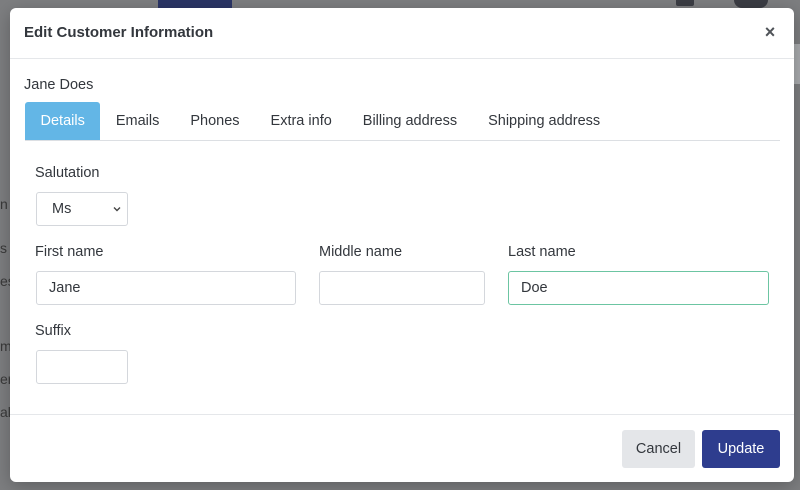  What do you see at coordinates (63, 121) in the screenshot?
I see `tab-details: Details` at bounding box center [63, 121].